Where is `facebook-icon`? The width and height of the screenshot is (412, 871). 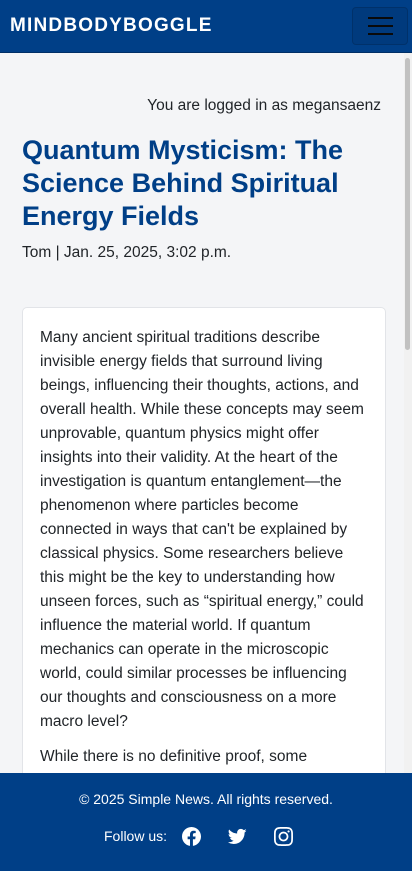 facebook-icon is located at coordinates (191, 836).